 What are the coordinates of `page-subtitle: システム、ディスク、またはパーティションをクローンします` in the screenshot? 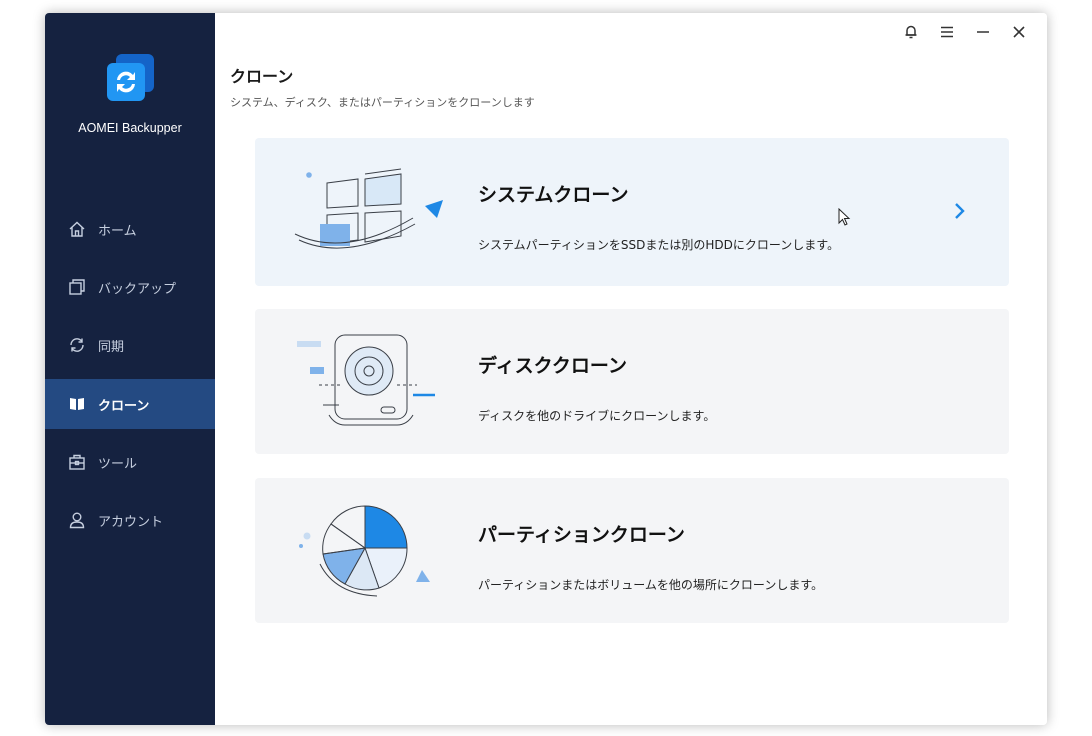 It's located at (382, 102).